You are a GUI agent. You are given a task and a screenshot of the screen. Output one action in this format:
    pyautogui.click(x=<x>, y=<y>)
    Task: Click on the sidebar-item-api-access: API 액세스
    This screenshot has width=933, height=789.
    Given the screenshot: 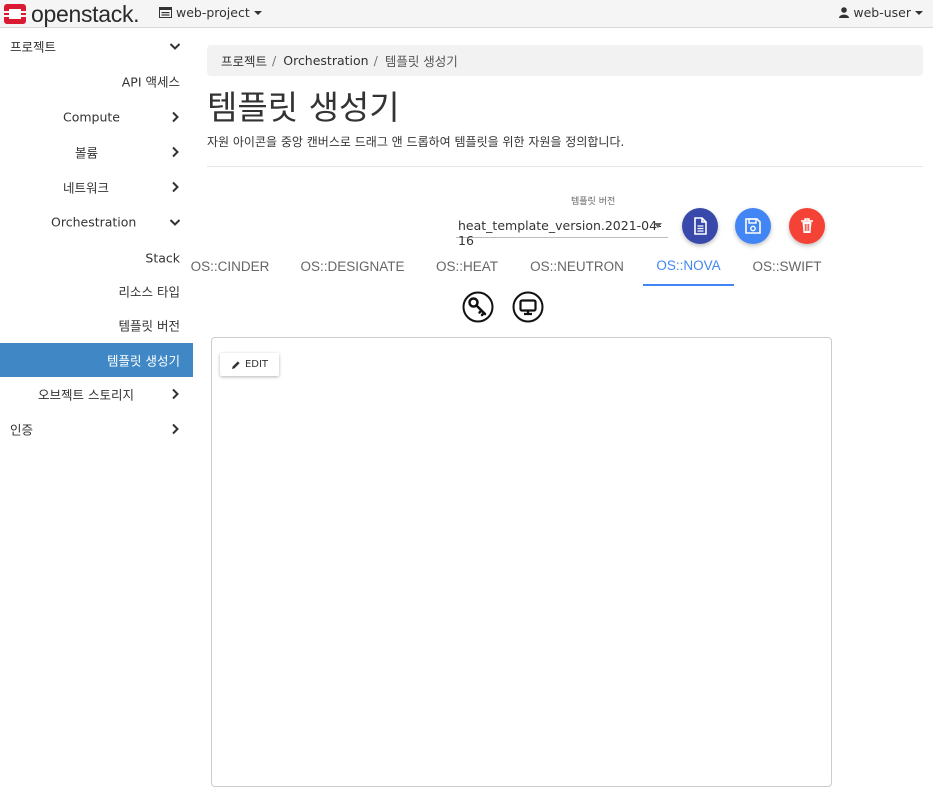 What is the action you would take?
    pyautogui.click(x=96, y=81)
    